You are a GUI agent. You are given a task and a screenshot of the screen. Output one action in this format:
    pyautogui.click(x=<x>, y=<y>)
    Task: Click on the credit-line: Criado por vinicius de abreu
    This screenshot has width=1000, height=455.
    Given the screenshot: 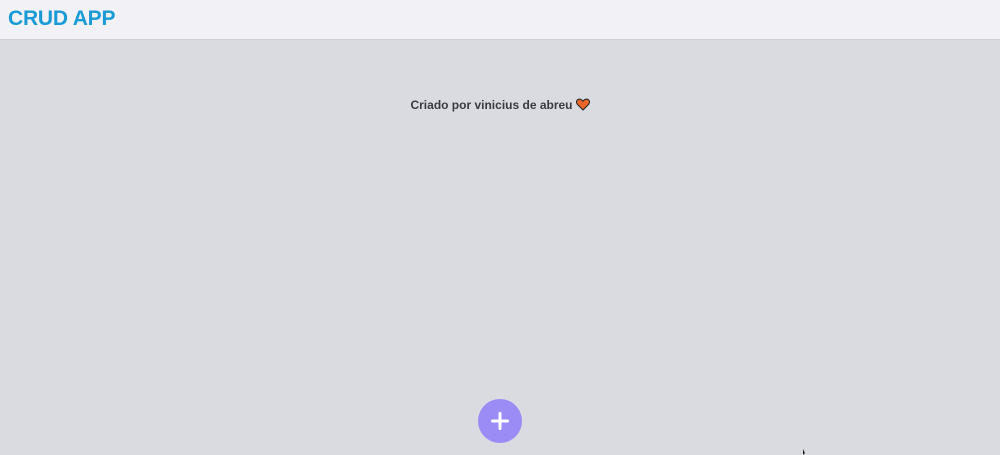 What is the action you would take?
    pyautogui.click(x=500, y=105)
    